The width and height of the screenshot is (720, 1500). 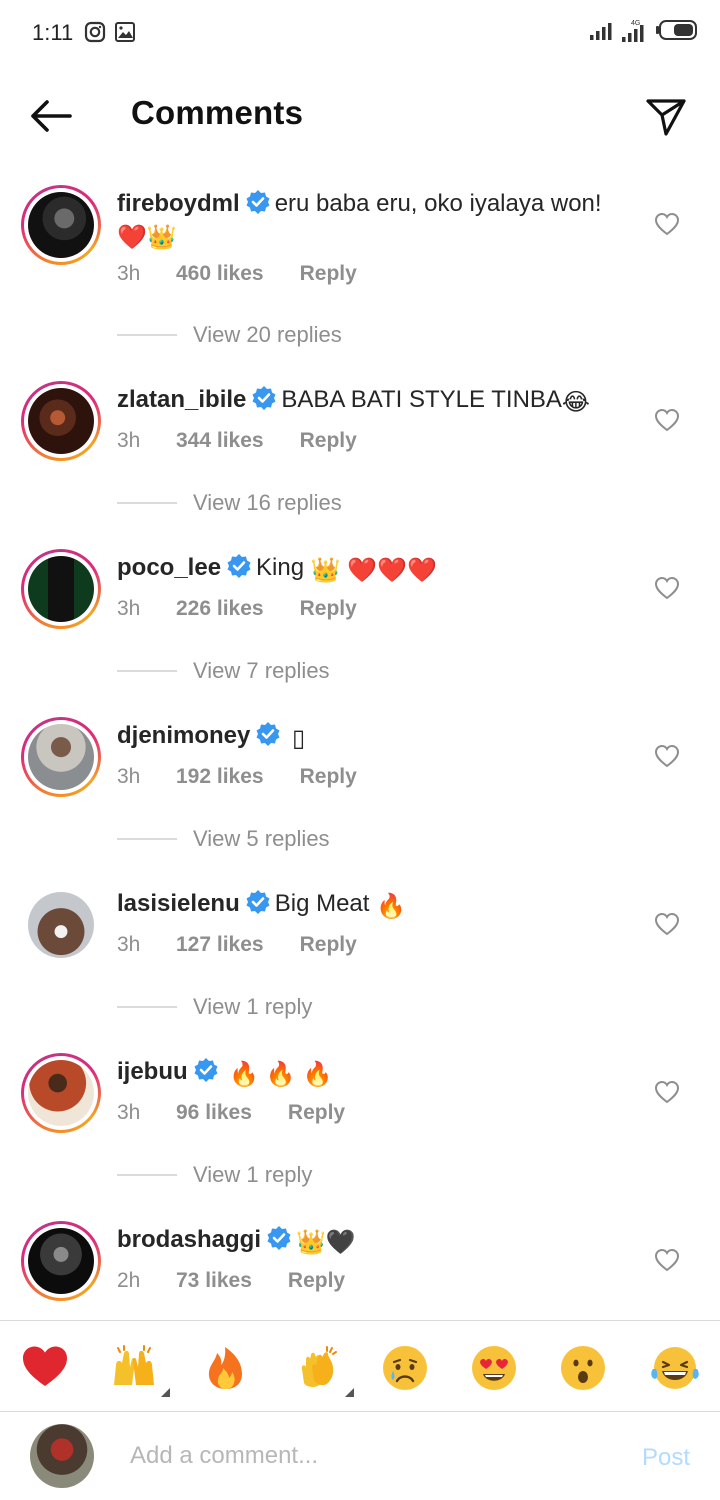 What do you see at coordinates (220, 274) in the screenshot?
I see `likes-count: 460 likes` at bounding box center [220, 274].